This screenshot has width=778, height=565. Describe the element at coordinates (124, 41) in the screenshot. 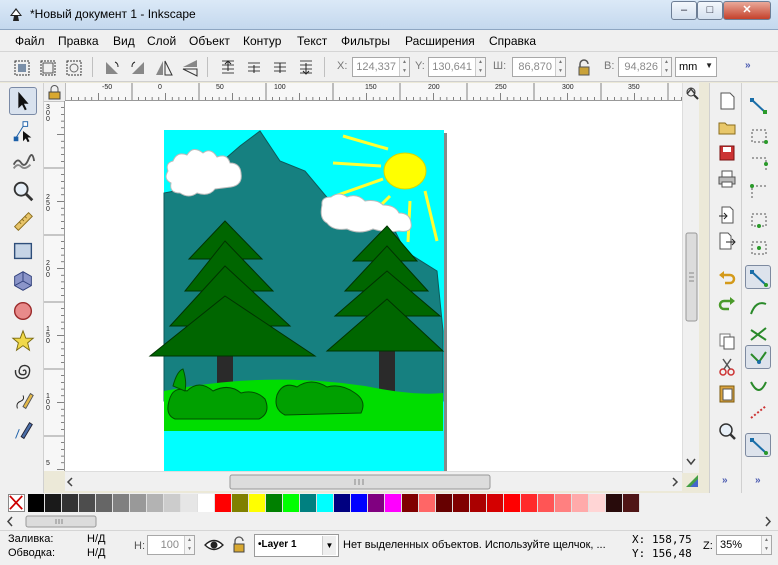

I see `menu-view: Вид` at that location.